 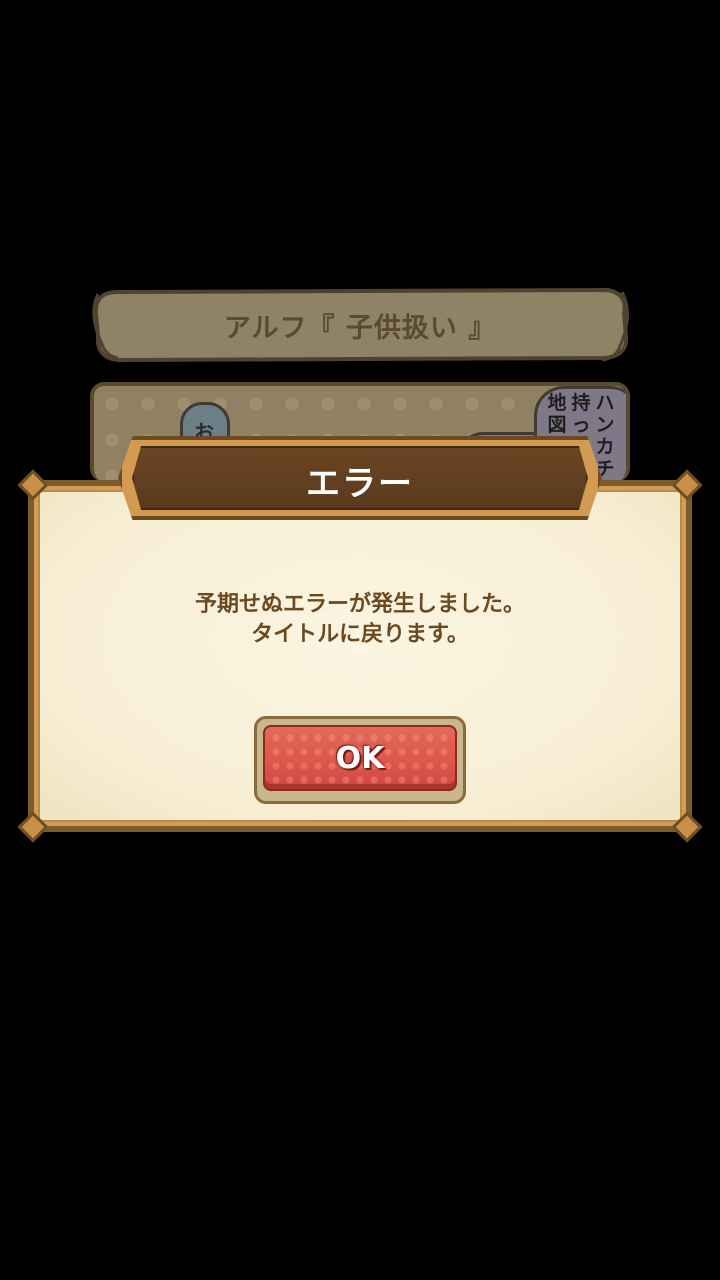 What do you see at coordinates (360, 620) in the screenshot?
I see `dialog-message: 予期せぬエラーが発生しました。 タイトルに戻ります。` at bounding box center [360, 620].